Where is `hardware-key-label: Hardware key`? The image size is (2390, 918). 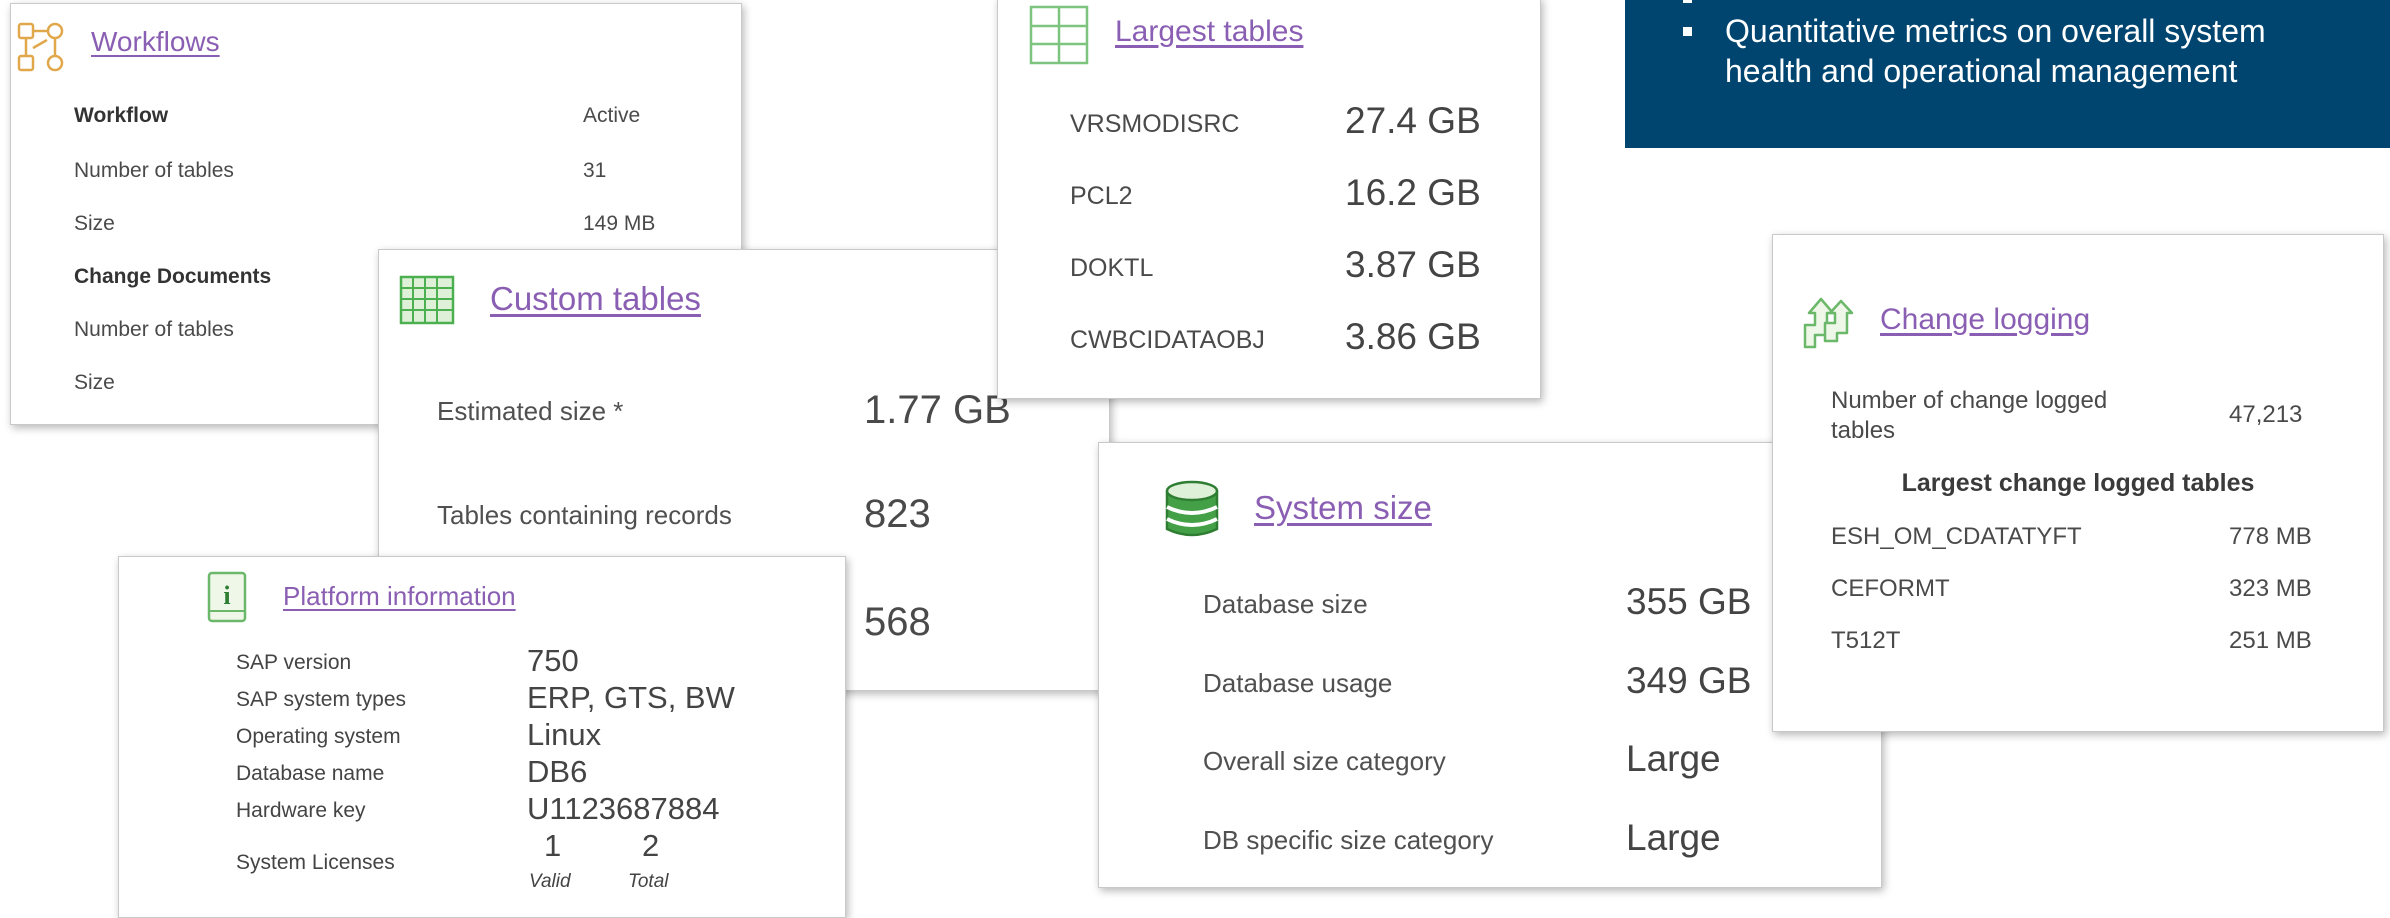 hardware-key-label: Hardware key is located at coordinates (301, 810).